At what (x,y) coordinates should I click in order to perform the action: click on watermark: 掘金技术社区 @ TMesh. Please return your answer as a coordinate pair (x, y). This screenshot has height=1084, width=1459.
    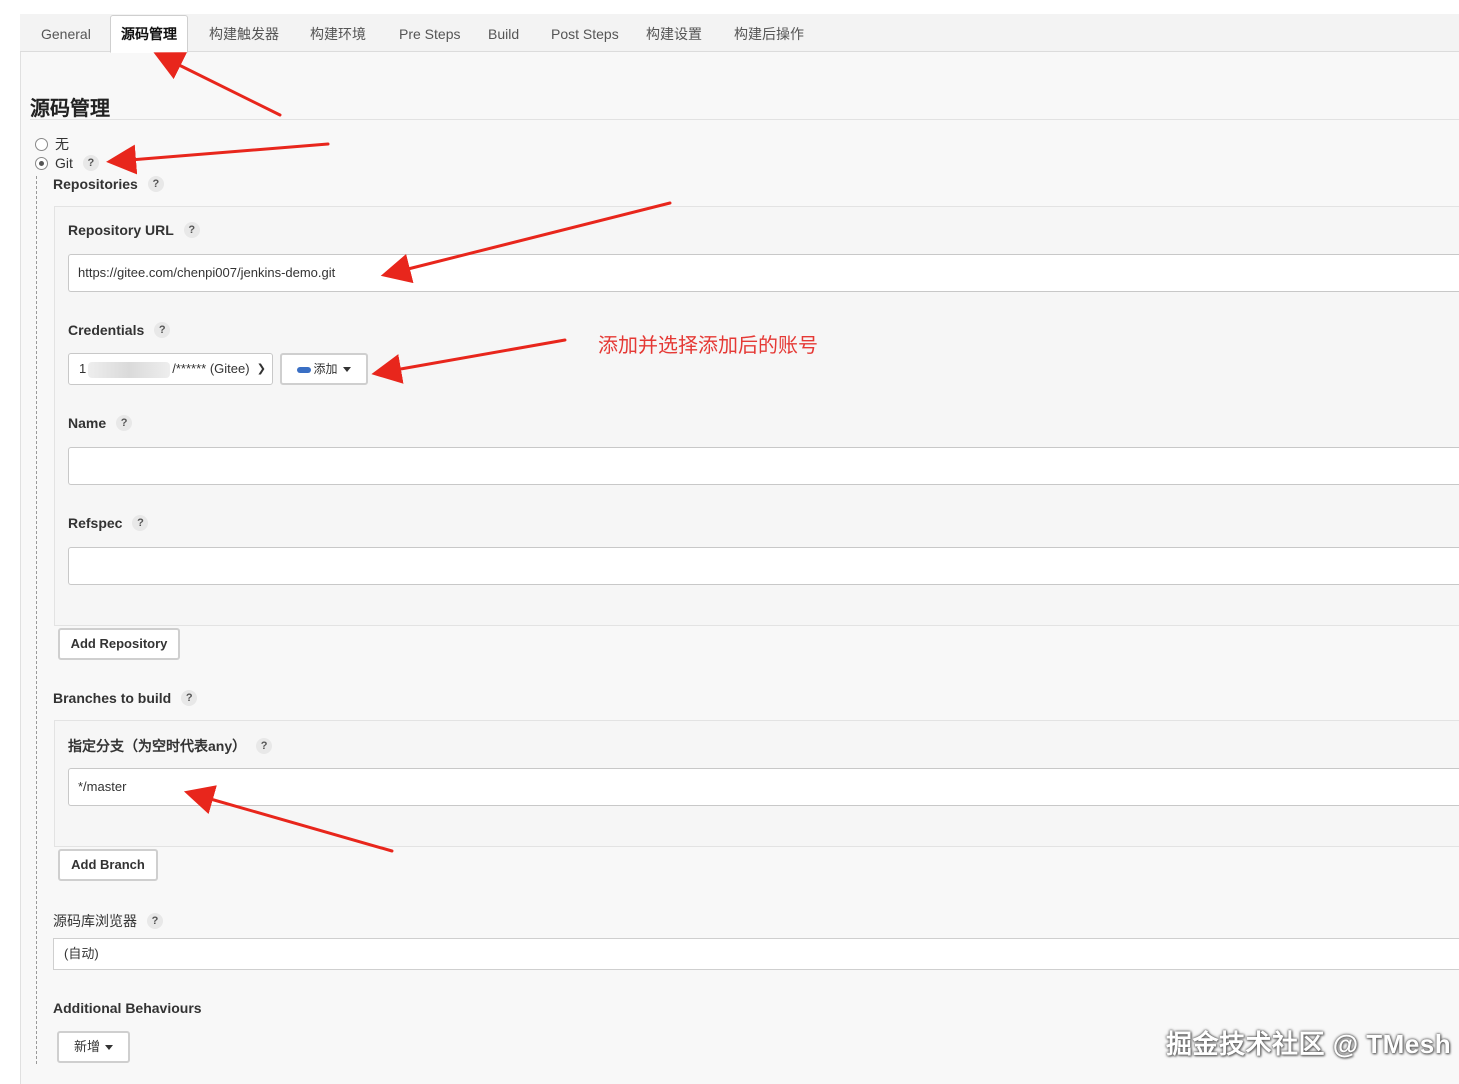
    Looking at the image, I should click on (1309, 1044).